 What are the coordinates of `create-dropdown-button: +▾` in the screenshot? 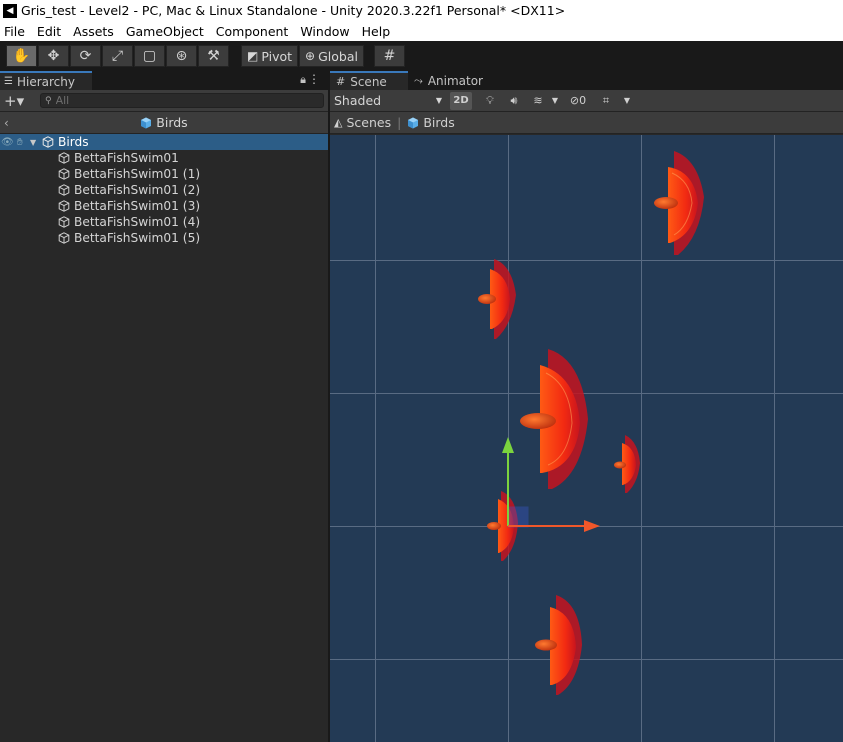 It's located at (17, 101).